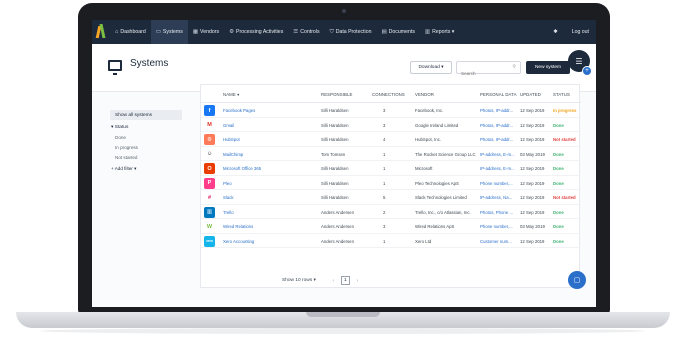 The height and width of the screenshot is (337, 685). Describe the element at coordinates (238, 241) in the screenshot. I see `cell-name: Xero Accounting` at that location.